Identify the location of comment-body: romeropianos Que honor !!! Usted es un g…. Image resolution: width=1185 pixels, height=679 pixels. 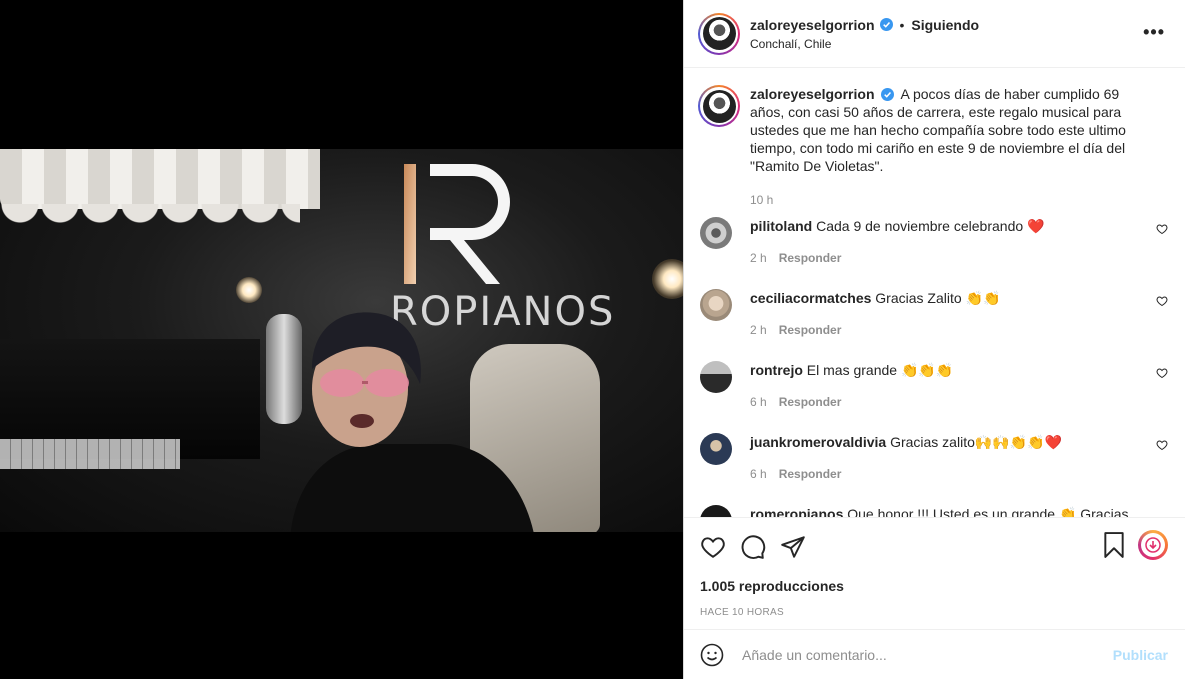
(940, 511).